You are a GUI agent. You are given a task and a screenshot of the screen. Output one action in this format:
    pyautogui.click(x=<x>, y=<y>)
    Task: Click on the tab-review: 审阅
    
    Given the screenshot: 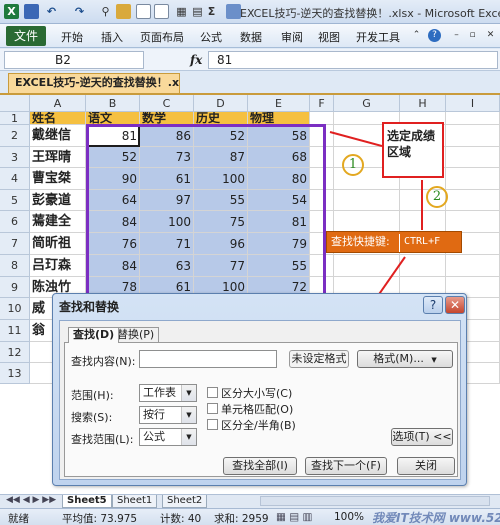 What is the action you would take?
    pyautogui.click(x=292, y=37)
    